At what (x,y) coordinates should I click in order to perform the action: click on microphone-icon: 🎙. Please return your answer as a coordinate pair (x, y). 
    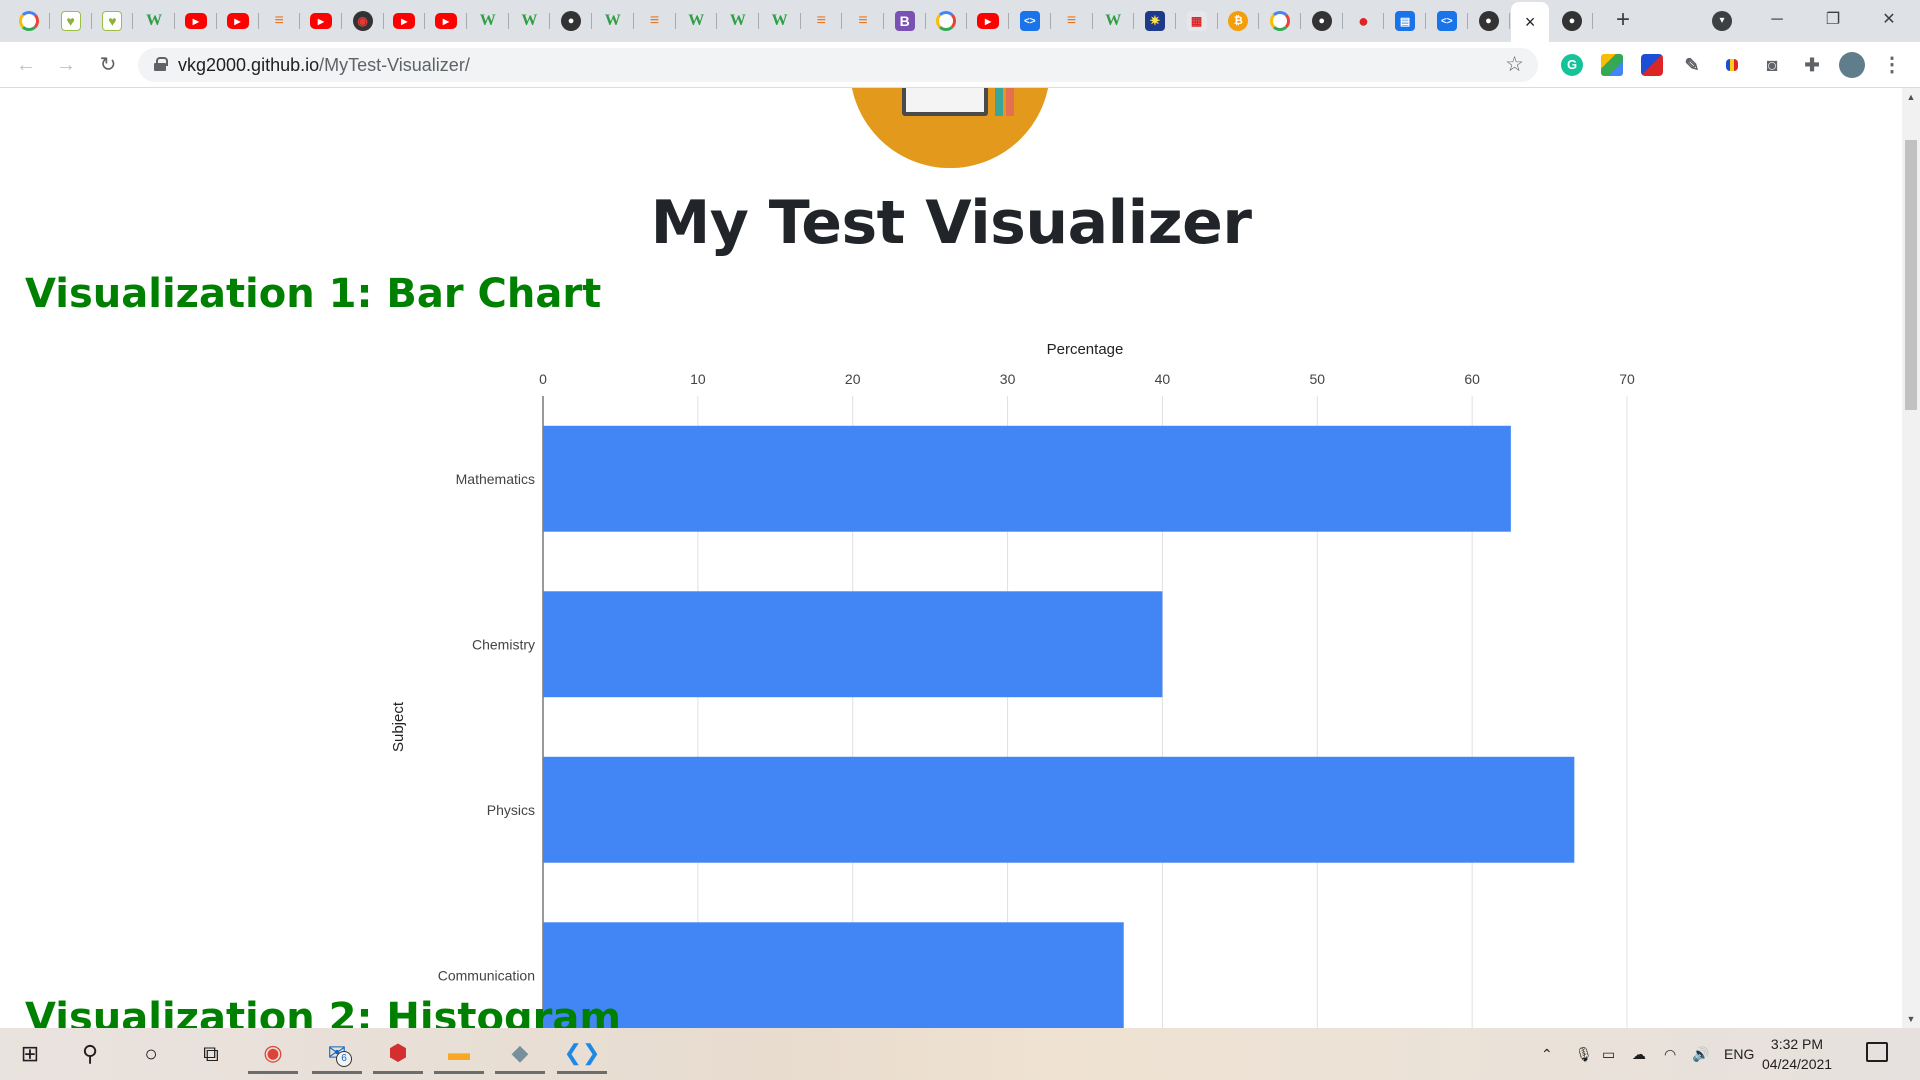
    Looking at the image, I should click on (1584, 1054).